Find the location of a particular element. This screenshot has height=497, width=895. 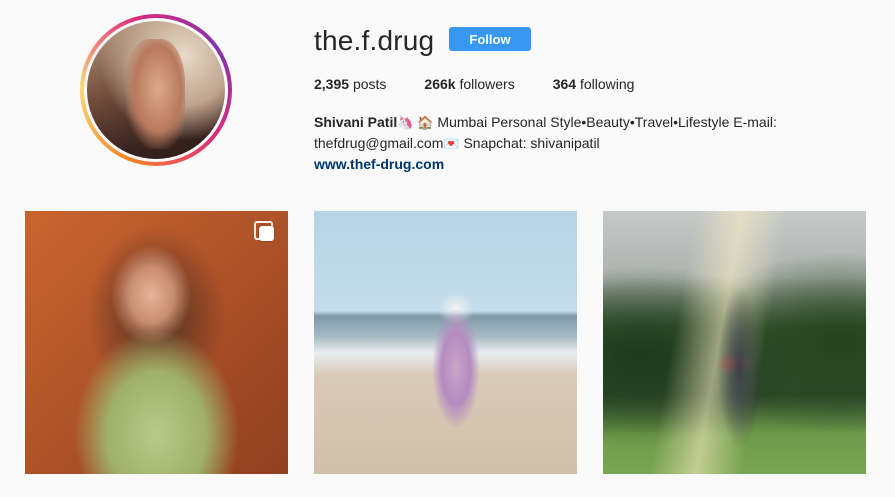

love-letter-icon: 💌 is located at coordinates (451, 143).